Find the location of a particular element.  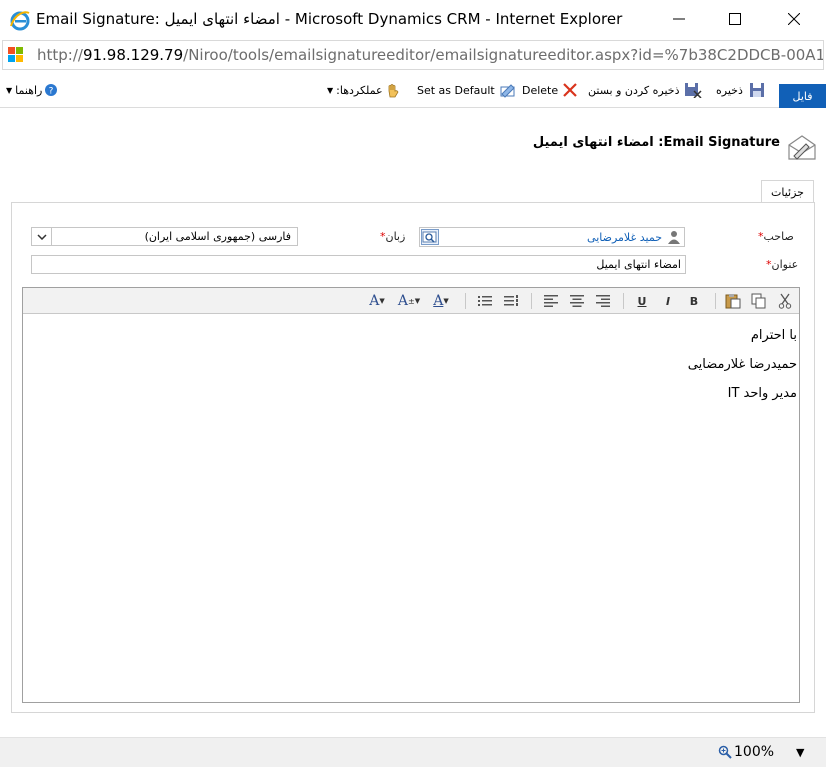

help-icon: ? is located at coordinates (51, 90).